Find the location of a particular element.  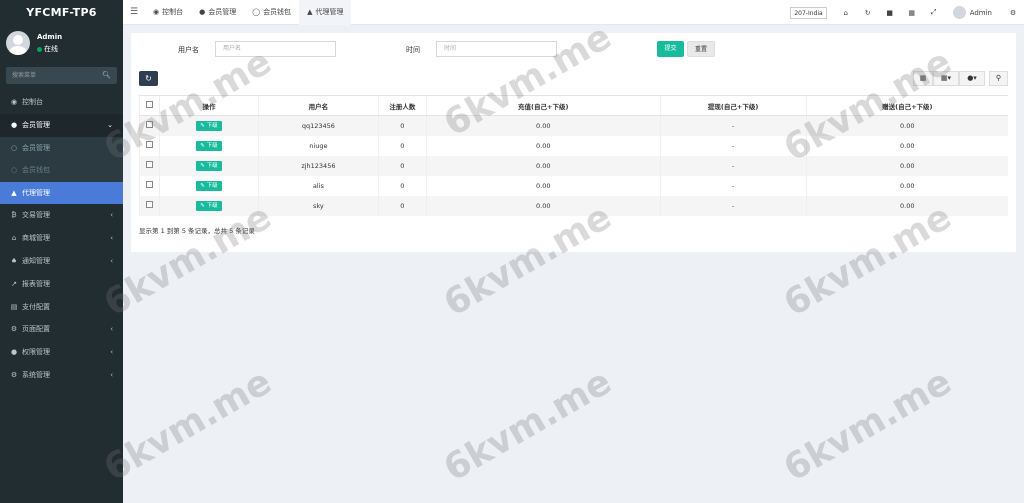

col-header-withdraw: 提现(自己+下级) is located at coordinates (733, 105).